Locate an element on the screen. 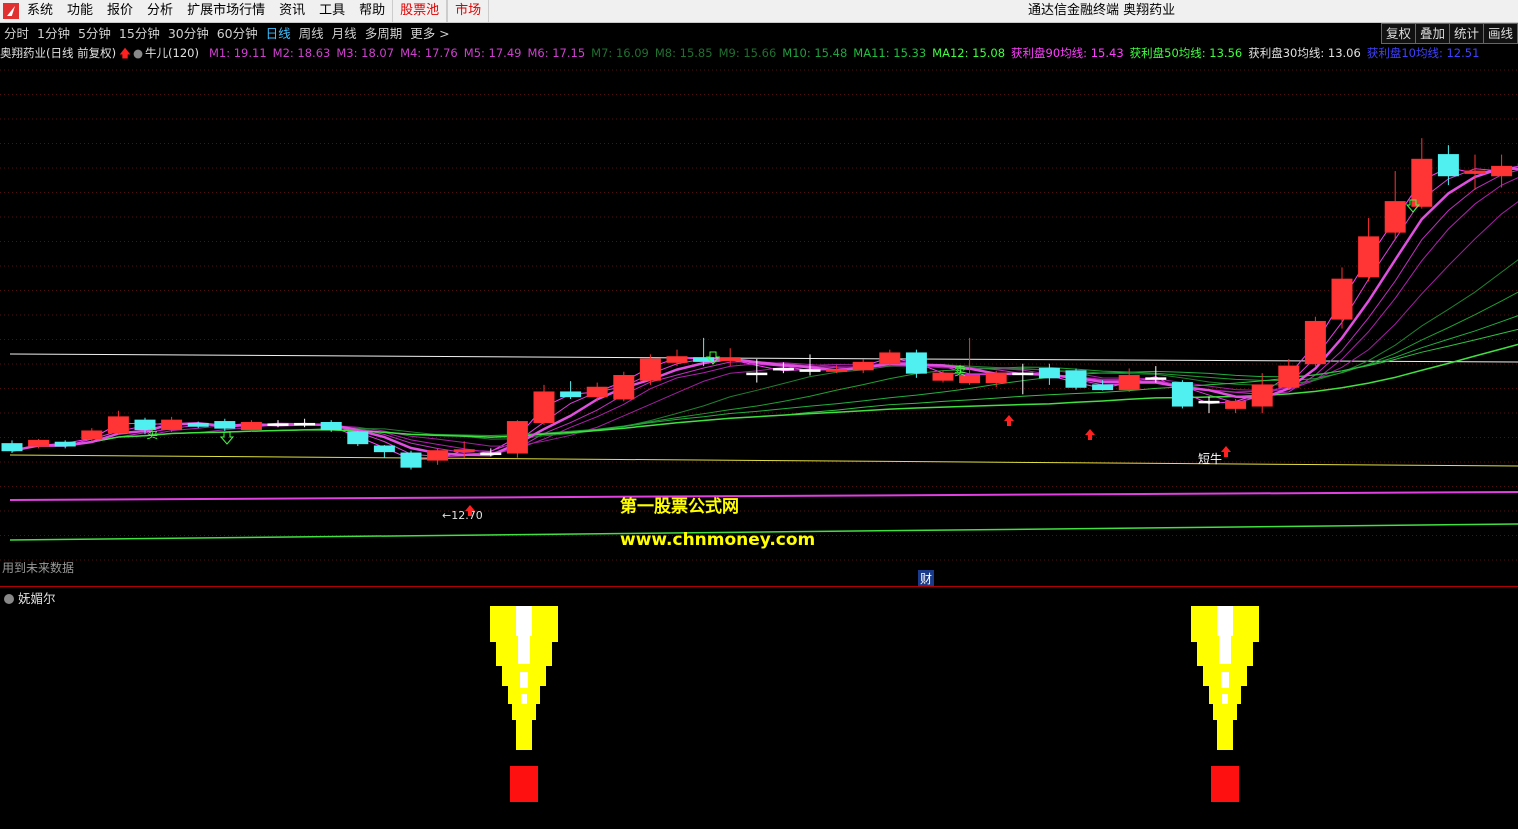 The width and height of the screenshot is (1518, 829). period-tab-8: 月线 is located at coordinates (344, 33).